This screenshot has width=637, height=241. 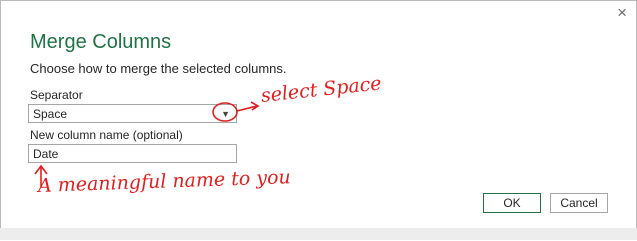 What do you see at coordinates (248, 106) in the screenshot?
I see `annotation-arrow-right` at bounding box center [248, 106].